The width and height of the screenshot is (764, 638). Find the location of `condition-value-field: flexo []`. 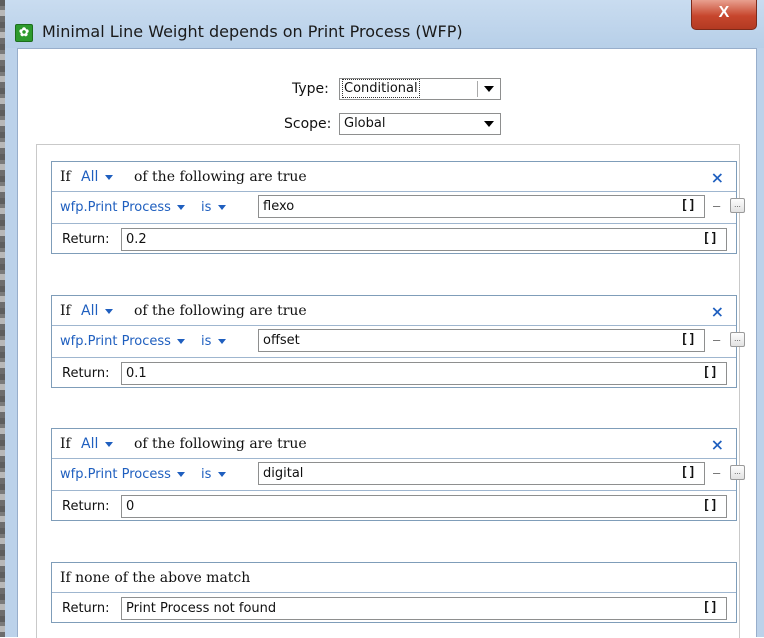

condition-value-field: flexo [] is located at coordinates (481, 206).